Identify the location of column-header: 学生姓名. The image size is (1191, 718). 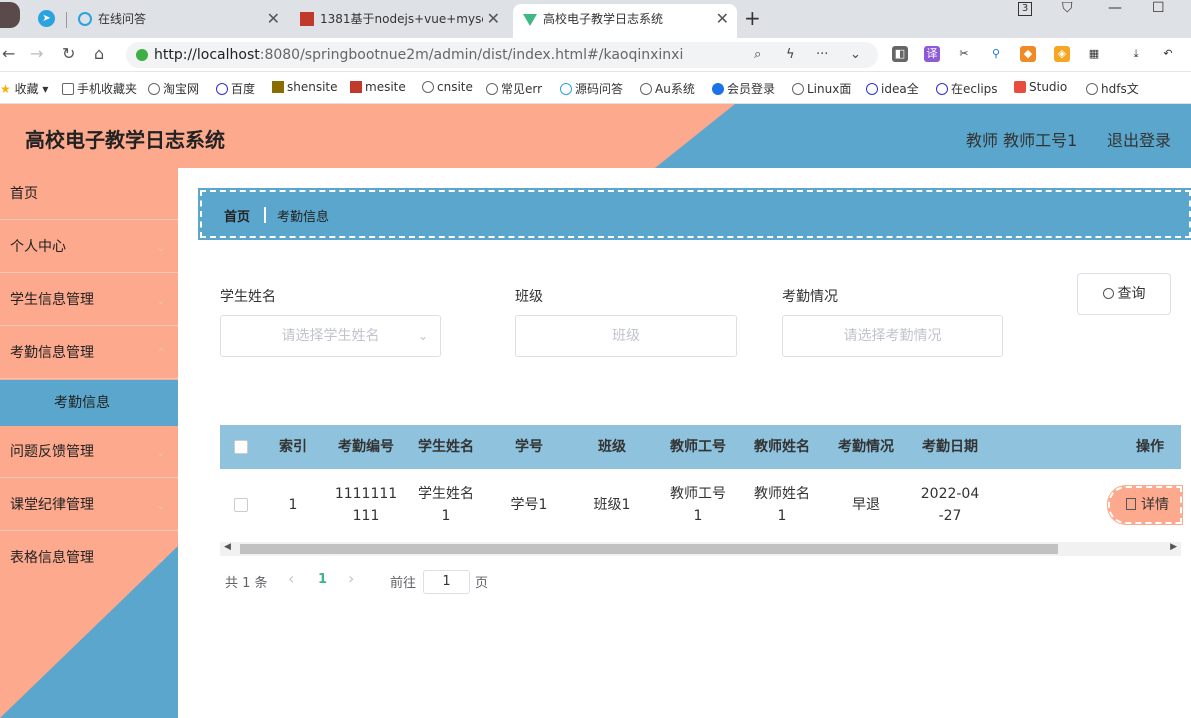
(446, 447).